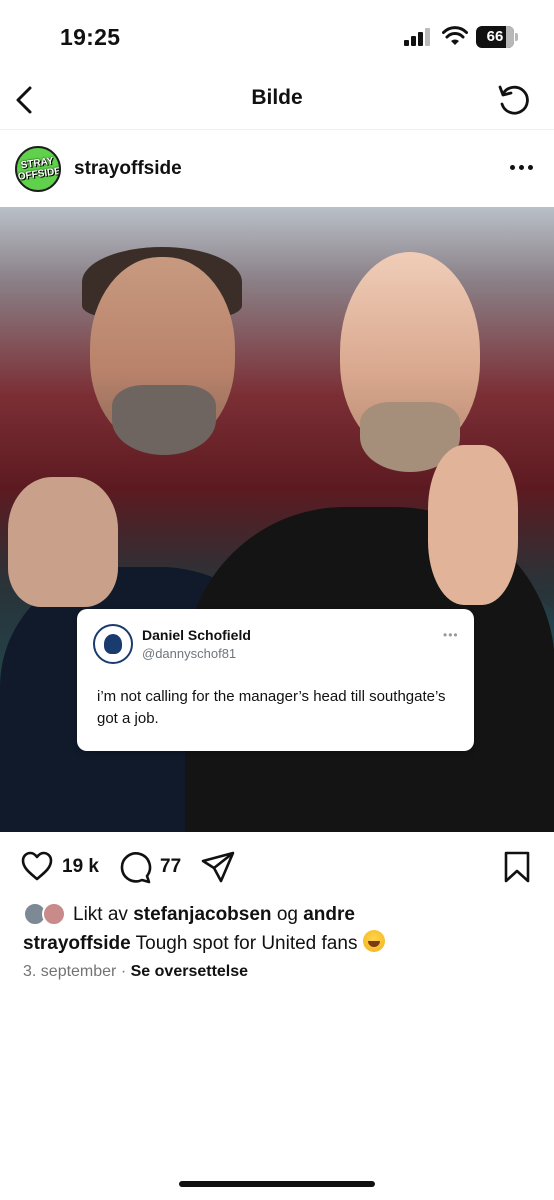 The height and width of the screenshot is (1200, 554). What do you see at coordinates (135, 867) in the screenshot?
I see `comment-icon` at bounding box center [135, 867].